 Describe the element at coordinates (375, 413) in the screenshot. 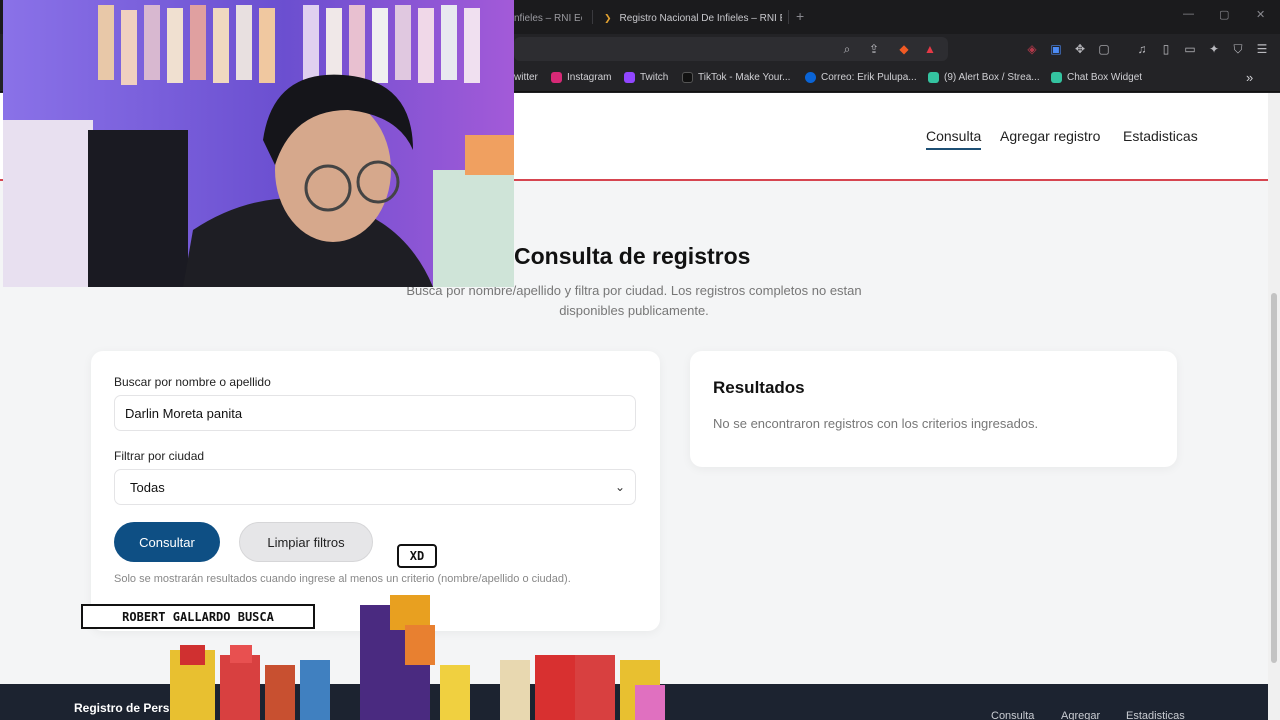

I see `name-search-input: Darlin Moreta panita` at that location.